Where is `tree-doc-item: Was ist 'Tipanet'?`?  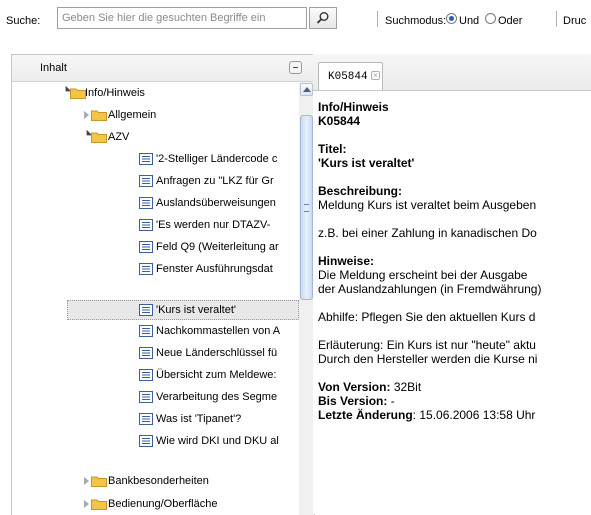
tree-doc-item: Was ist 'Tipanet'? is located at coordinates (155, 419).